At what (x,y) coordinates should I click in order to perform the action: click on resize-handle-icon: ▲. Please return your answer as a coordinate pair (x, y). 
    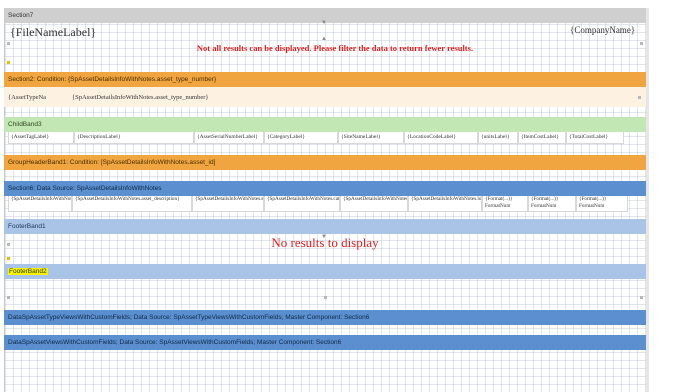
    Looking at the image, I should click on (324, 39).